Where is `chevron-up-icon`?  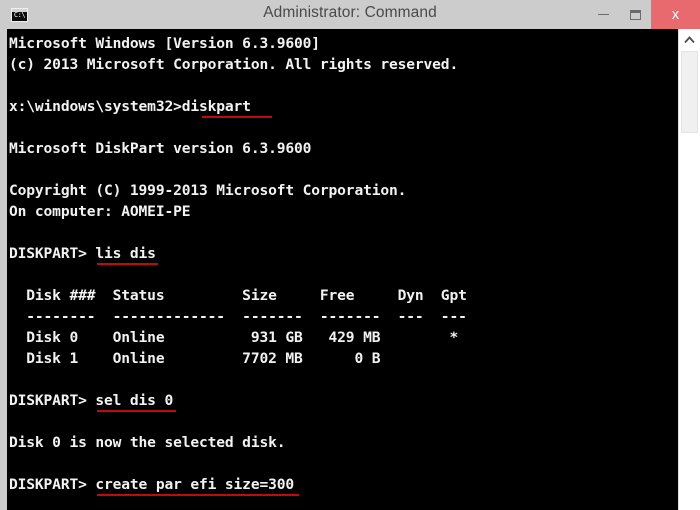
chevron-up-icon is located at coordinates (689, 39).